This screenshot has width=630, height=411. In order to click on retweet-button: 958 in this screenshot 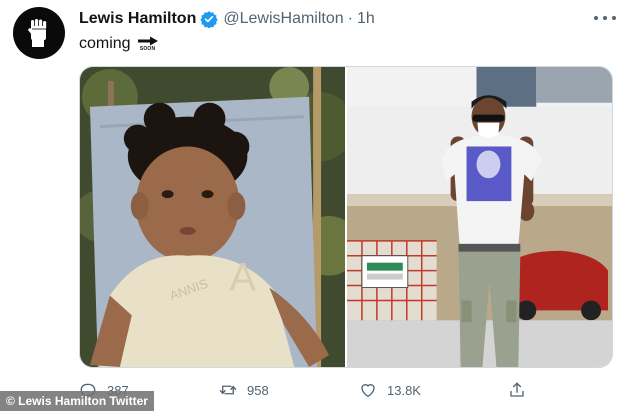, I will do `click(244, 390)`.